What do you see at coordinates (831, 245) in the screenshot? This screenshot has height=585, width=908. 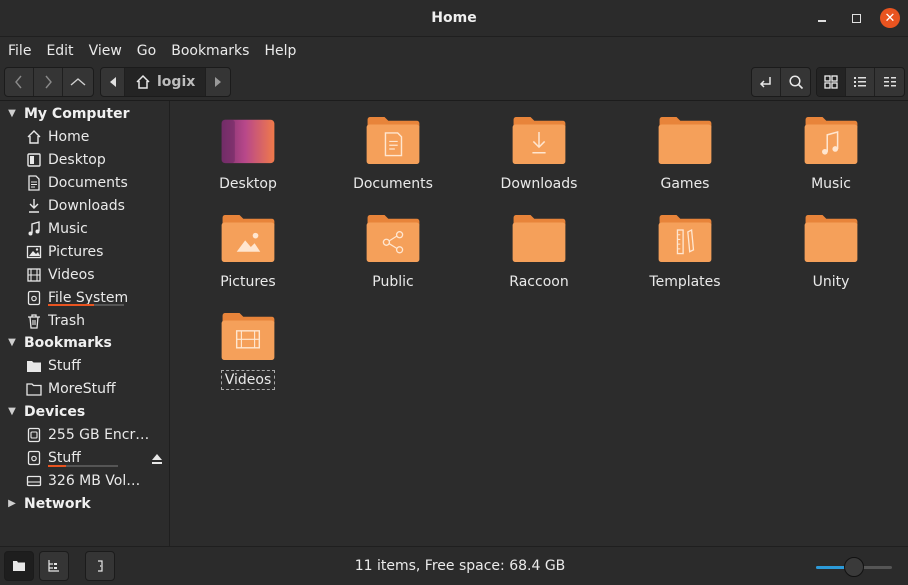 I see `file-item-unity: Unity` at bounding box center [831, 245].